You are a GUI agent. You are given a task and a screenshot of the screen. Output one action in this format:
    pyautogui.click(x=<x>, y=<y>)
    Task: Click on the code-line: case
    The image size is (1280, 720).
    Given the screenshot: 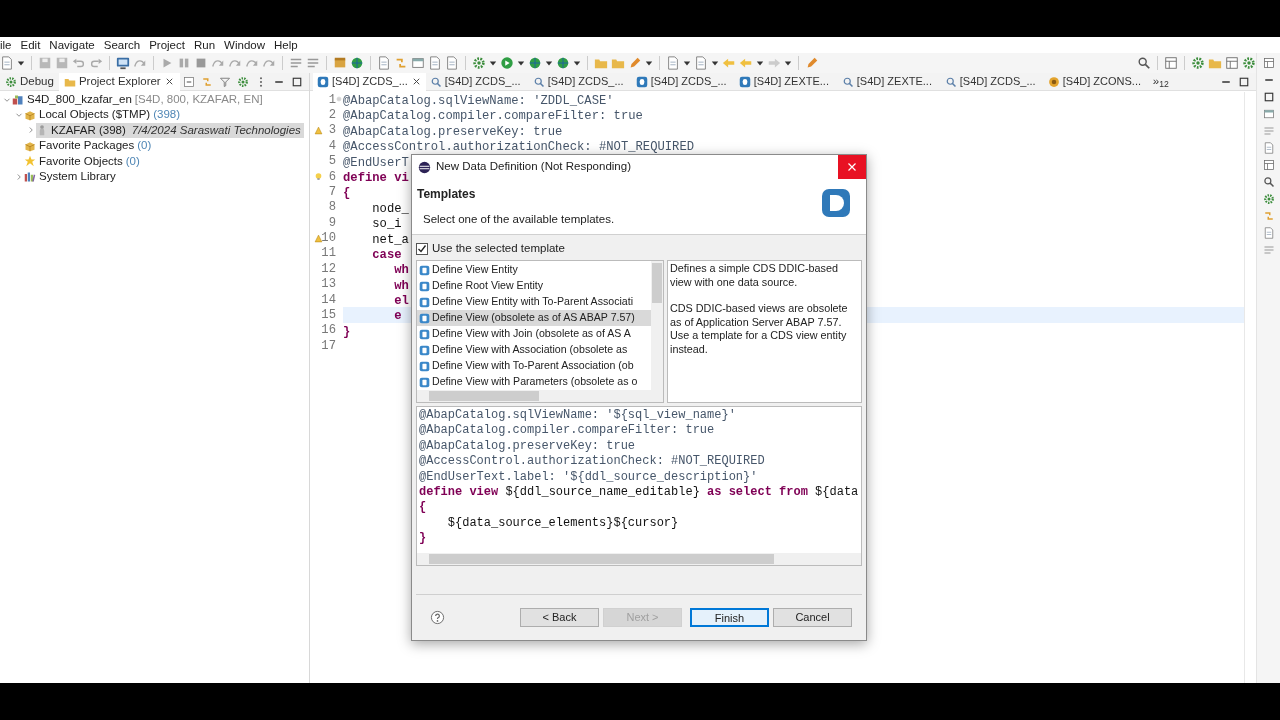 What is the action you would take?
    pyautogui.click(x=386, y=255)
    